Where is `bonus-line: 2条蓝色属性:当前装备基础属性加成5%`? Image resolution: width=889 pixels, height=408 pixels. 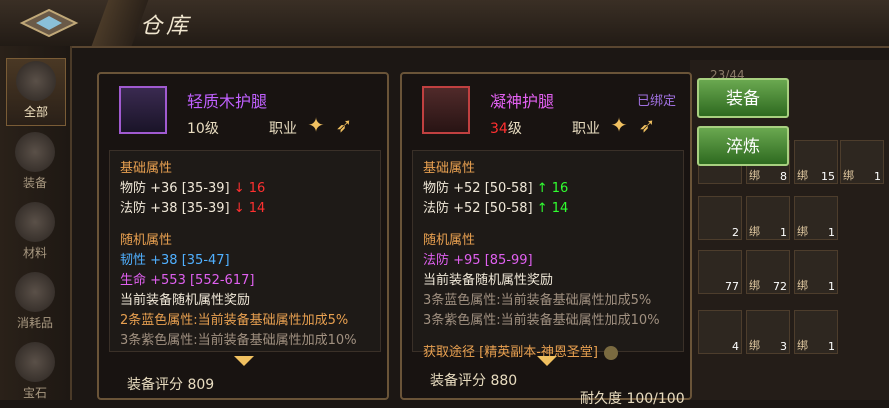 bonus-line: 2条蓝色属性:当前装备基础属性加成5% is located at coordinates (234, 320).